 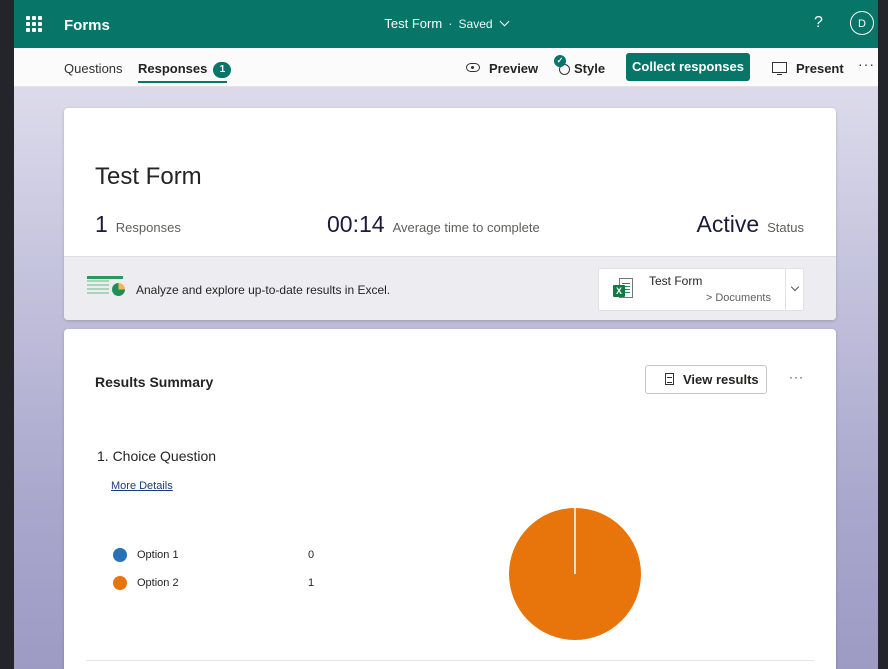 What do you see at coordinates (173, 68) in the screenshot?
I see `tab-responses-label: Responses` at bounding box center [173, 68].